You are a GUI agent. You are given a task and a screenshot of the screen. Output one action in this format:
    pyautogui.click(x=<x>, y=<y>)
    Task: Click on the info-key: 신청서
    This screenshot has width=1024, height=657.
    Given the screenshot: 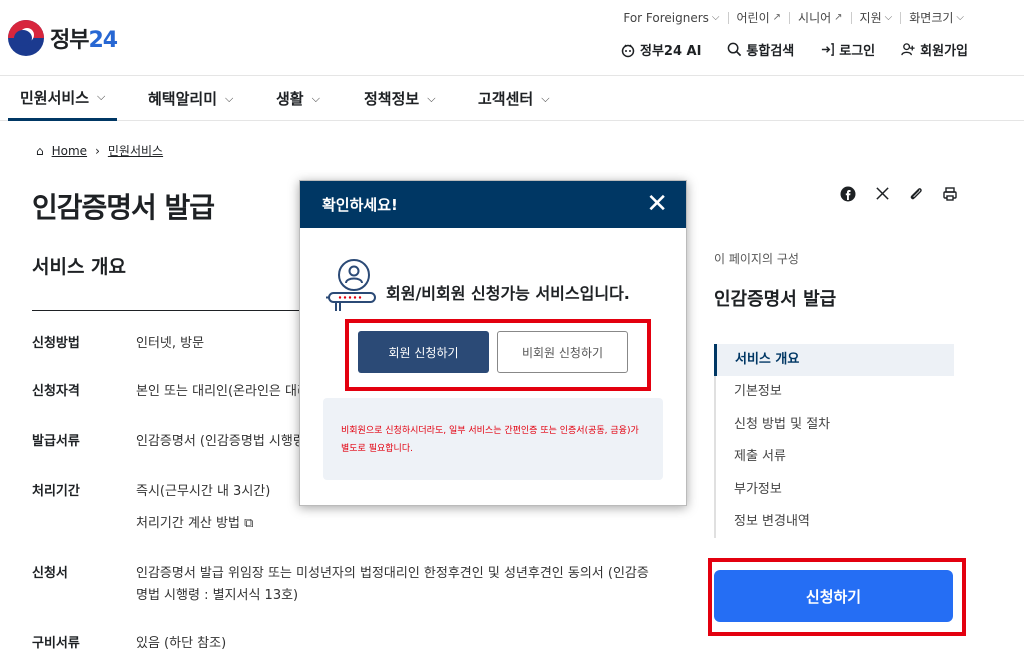 What is the action you would take?
    pyautogui.click(x=50, y=573)
    